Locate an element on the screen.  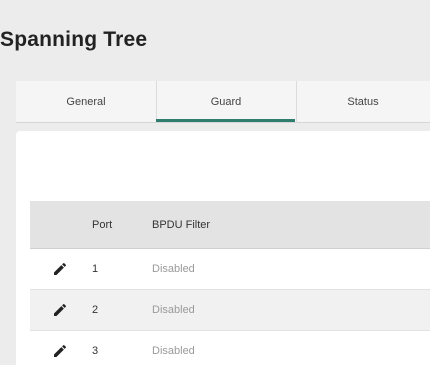
table-header: Port BPDU Filter is located at coordinates (230, 225).